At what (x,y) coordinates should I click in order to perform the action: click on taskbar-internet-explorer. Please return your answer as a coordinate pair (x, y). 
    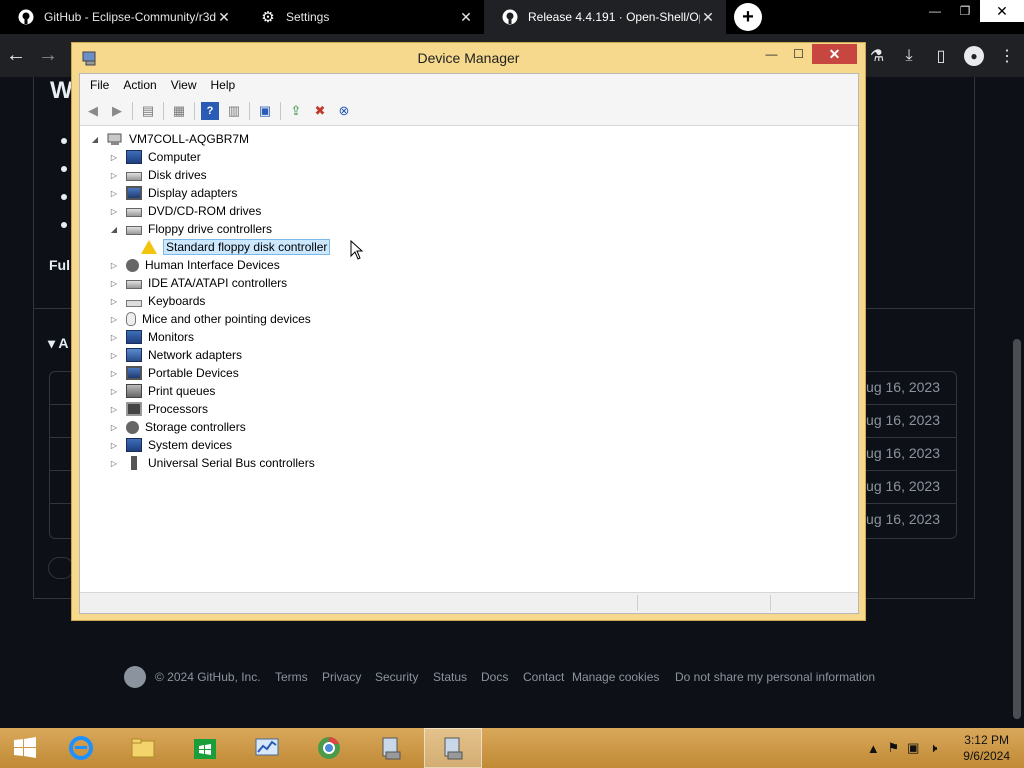
    Looking at the image, I should click on (81, 748).